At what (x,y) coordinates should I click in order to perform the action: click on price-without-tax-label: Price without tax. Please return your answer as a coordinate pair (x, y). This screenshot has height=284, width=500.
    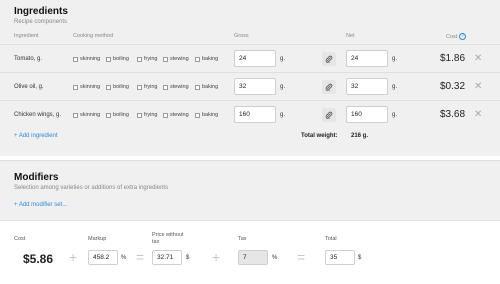
    Looking at the image, I should click on (168, 239).